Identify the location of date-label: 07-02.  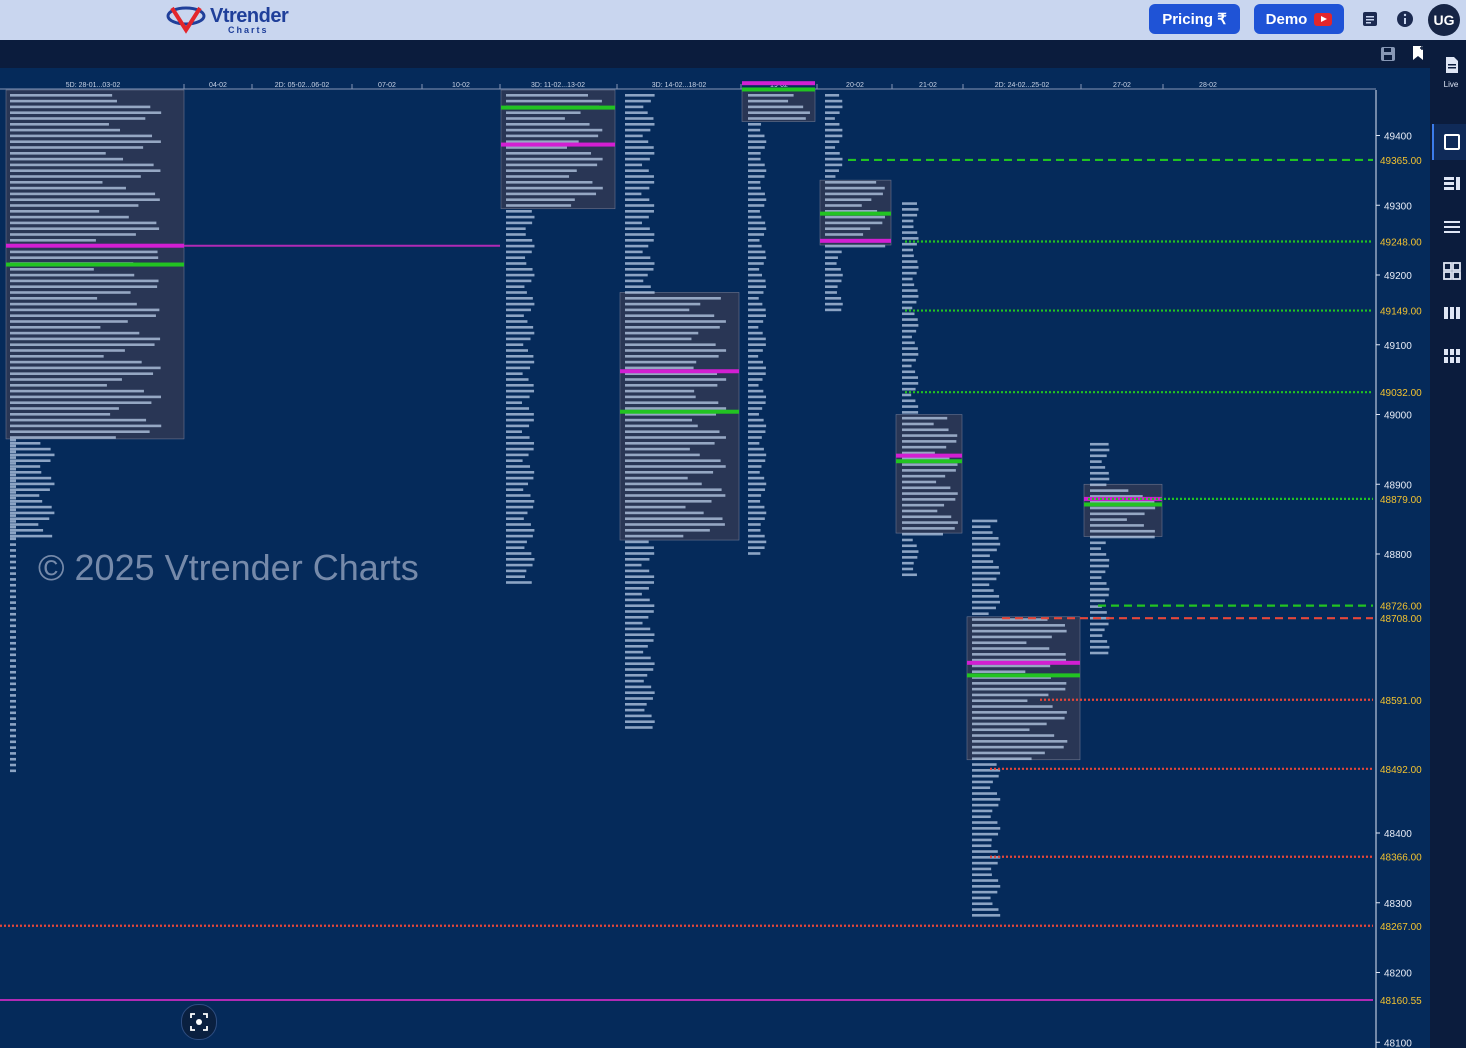
(387, 85).